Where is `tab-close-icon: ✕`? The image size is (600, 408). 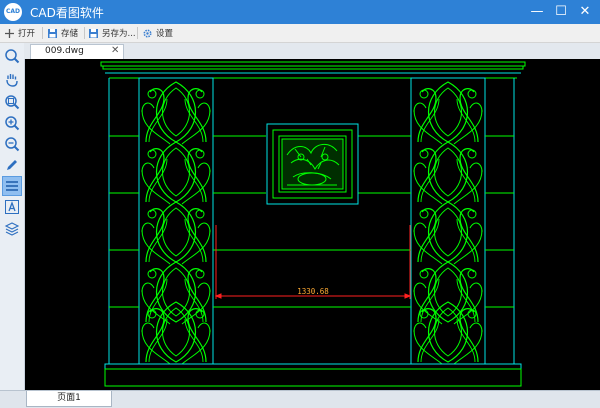
tab-close-icon: ✕ is located at coordinates (115, 50).